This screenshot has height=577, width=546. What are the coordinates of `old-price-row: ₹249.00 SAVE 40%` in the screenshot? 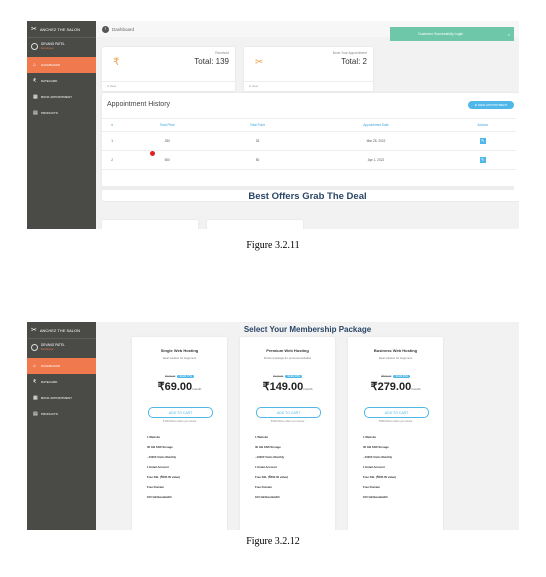 It's located at (287, 376).